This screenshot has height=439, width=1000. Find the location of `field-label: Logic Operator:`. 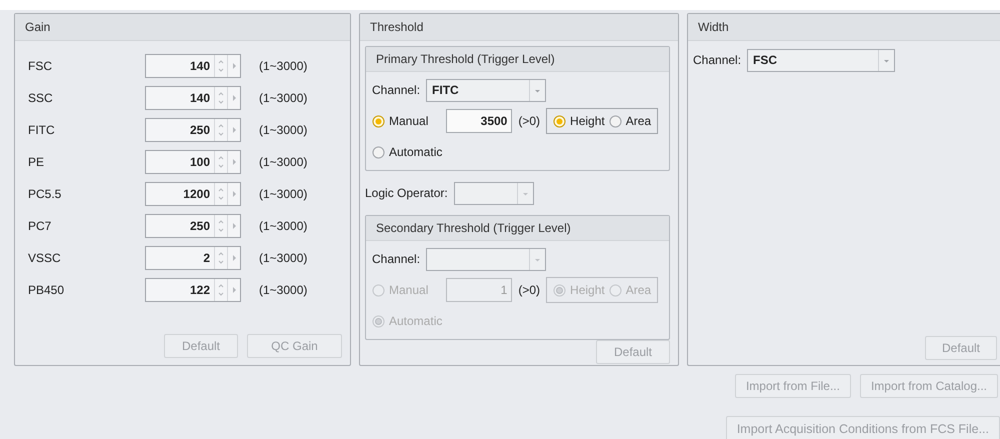

field-label: Logic Operator: is located at coordinates (406, 193).